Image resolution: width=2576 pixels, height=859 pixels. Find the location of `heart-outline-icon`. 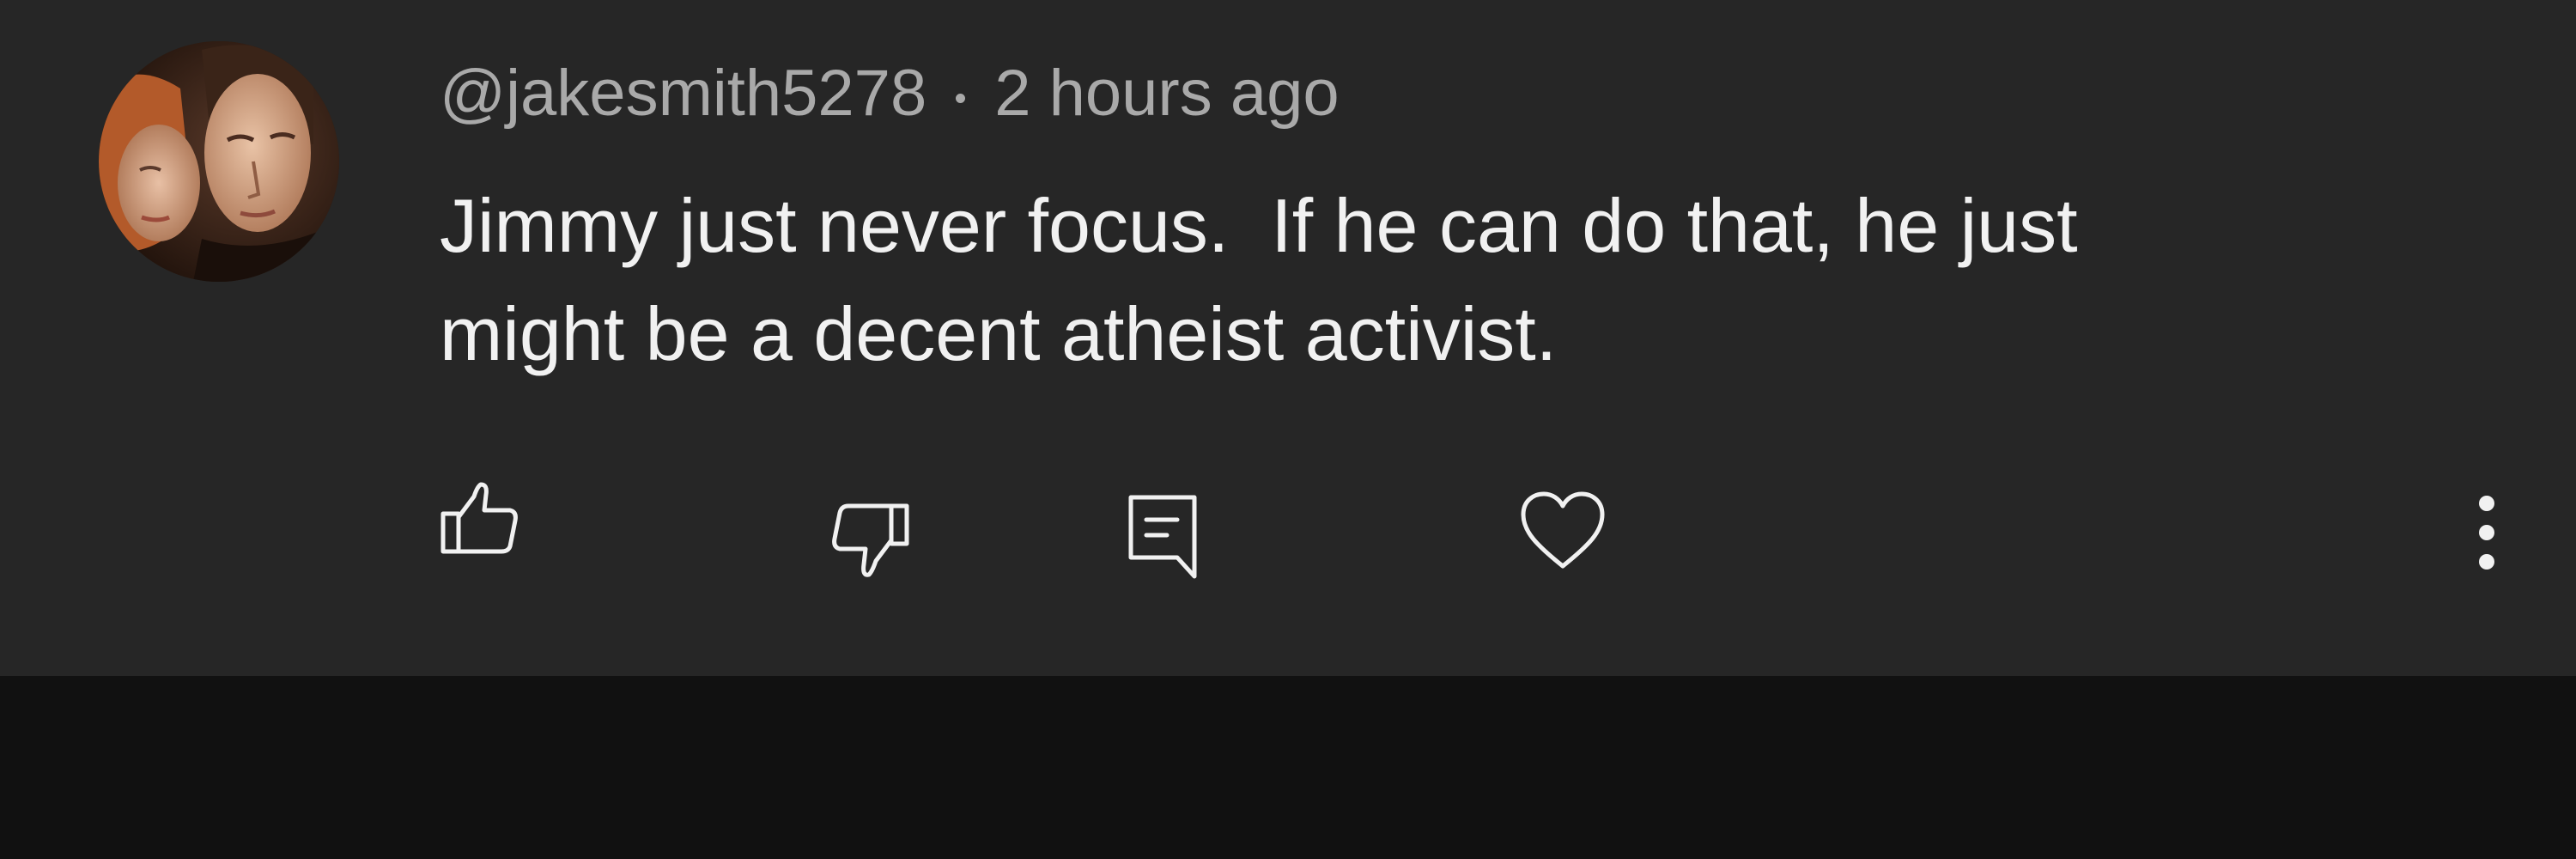

heart-outline-icon is located at coordinates (1563, 530).